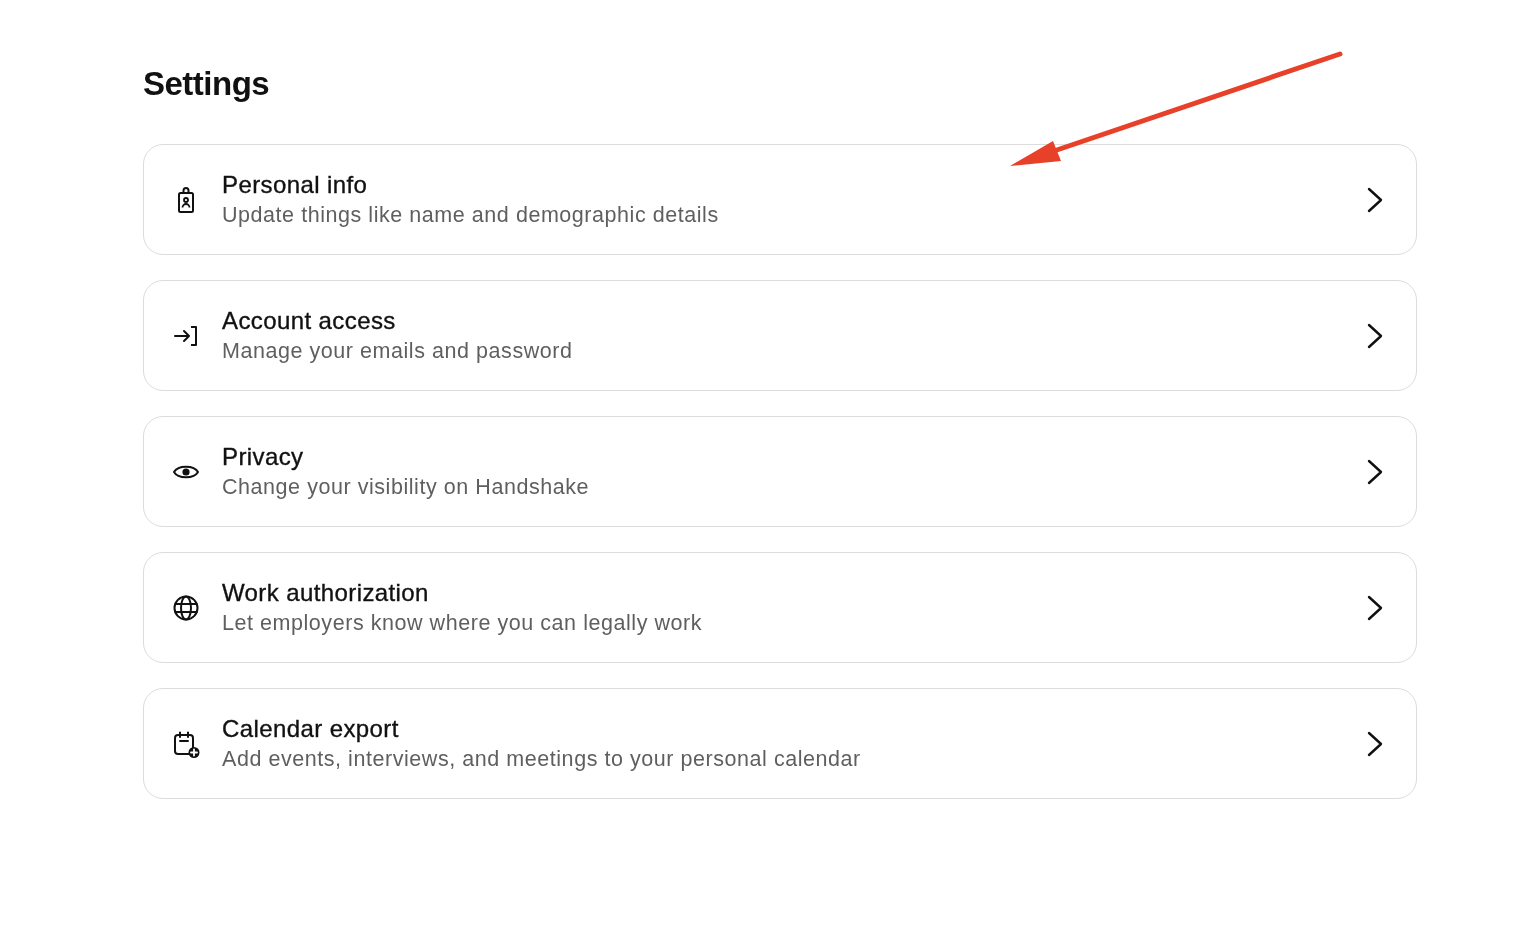 The width and height of the screenshot is (1532, 932). Describe the element at coordinates (325, 592) in the screenshot. I see `item-title: Work authorization` at that location.